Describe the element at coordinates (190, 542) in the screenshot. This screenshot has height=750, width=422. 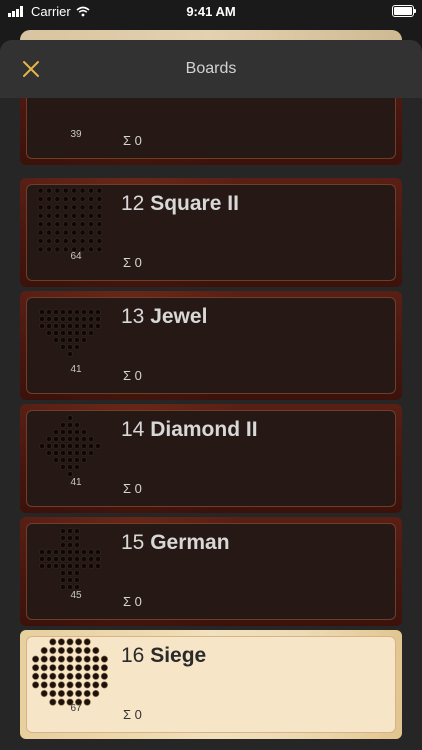
I see `board-name: German` at that location.